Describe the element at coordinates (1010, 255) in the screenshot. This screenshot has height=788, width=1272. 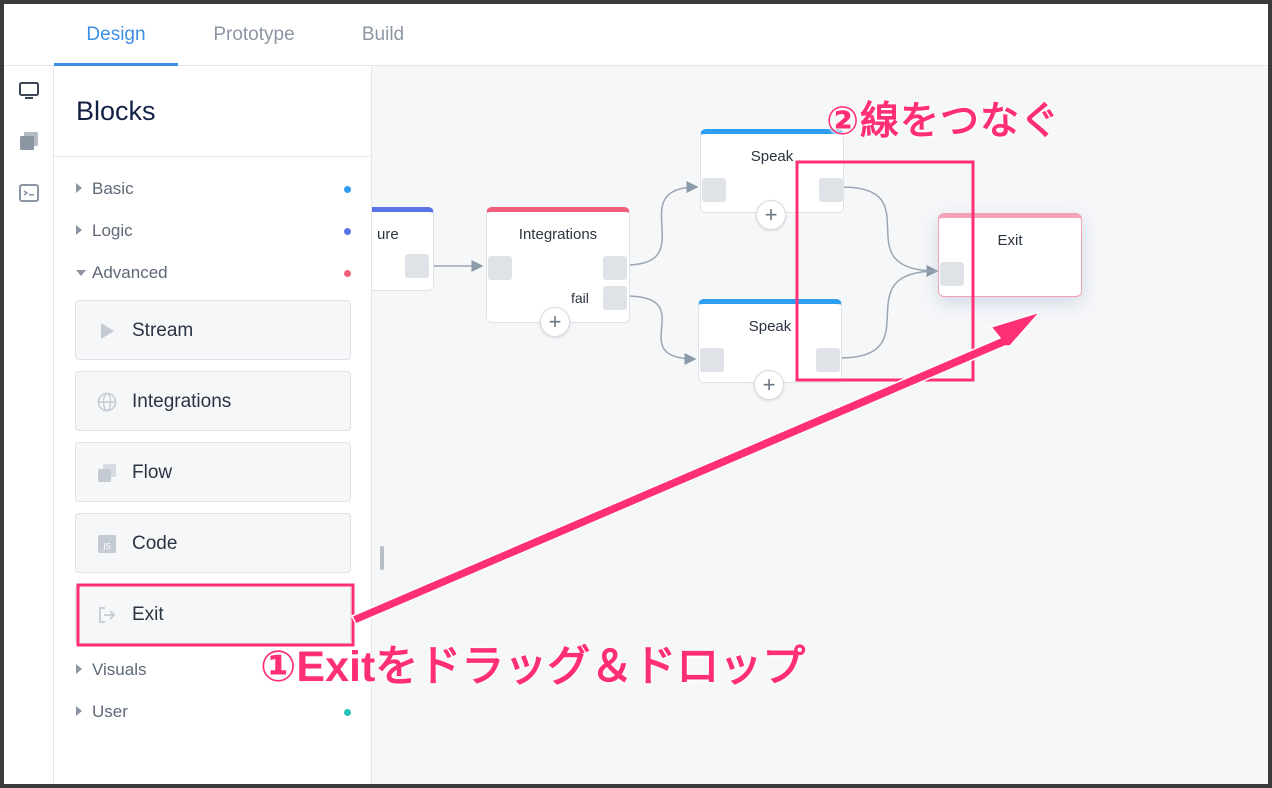
I see `node-exit: Exit` at that location.